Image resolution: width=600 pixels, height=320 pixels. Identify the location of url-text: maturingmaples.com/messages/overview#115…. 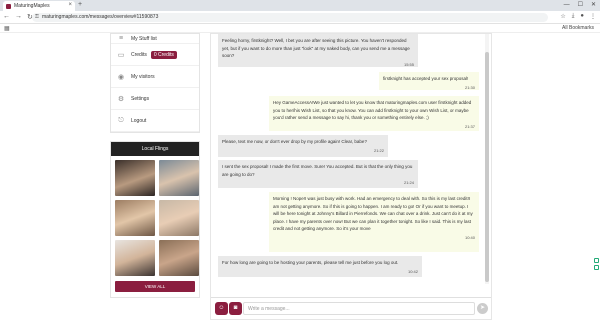
(100, 17).